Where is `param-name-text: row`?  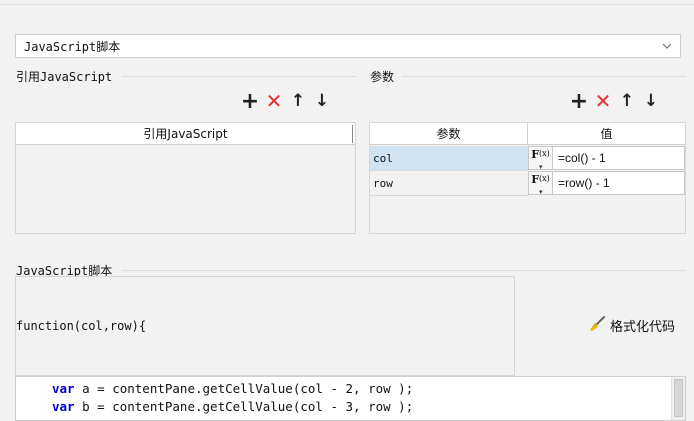 param-name-text: row is located at coordinates (383, 183).